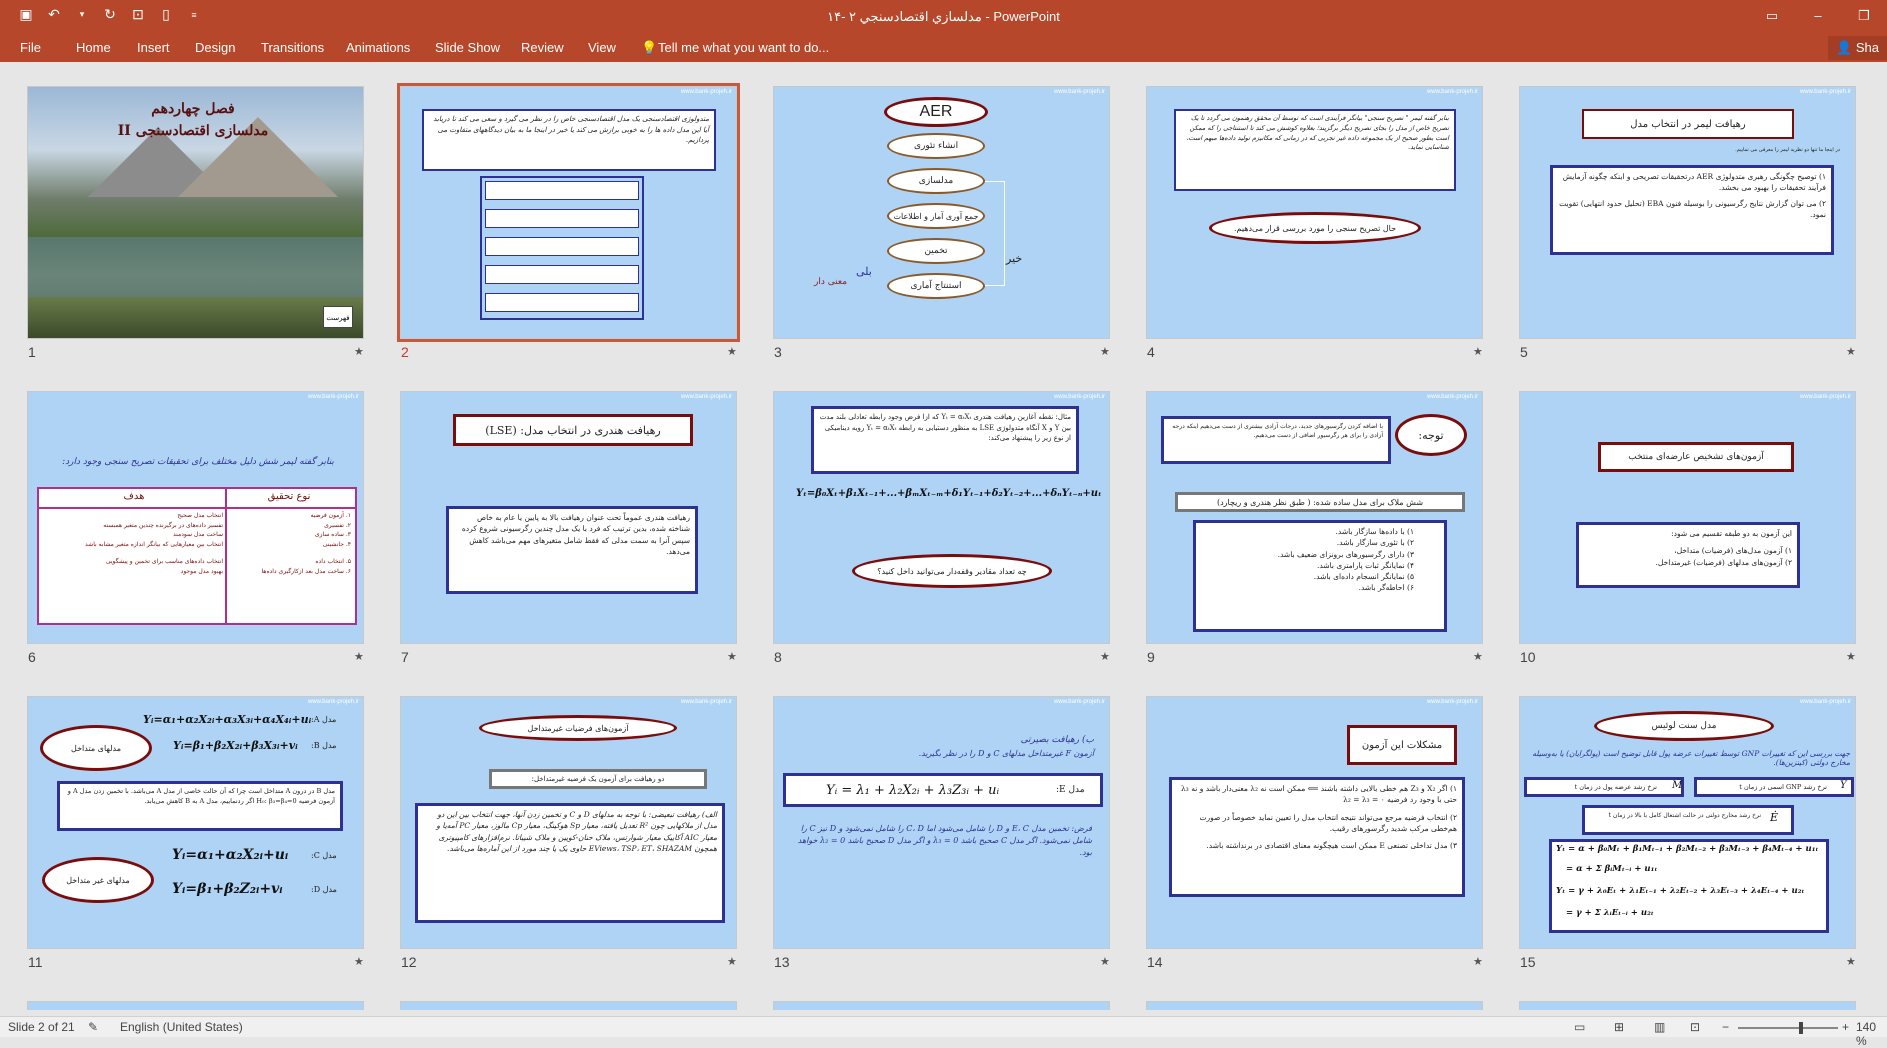 The image size is (1887, 1048). Describe the element at coordinates (409, 962) in the screenshot. I see `slide-number: 12` at that location.